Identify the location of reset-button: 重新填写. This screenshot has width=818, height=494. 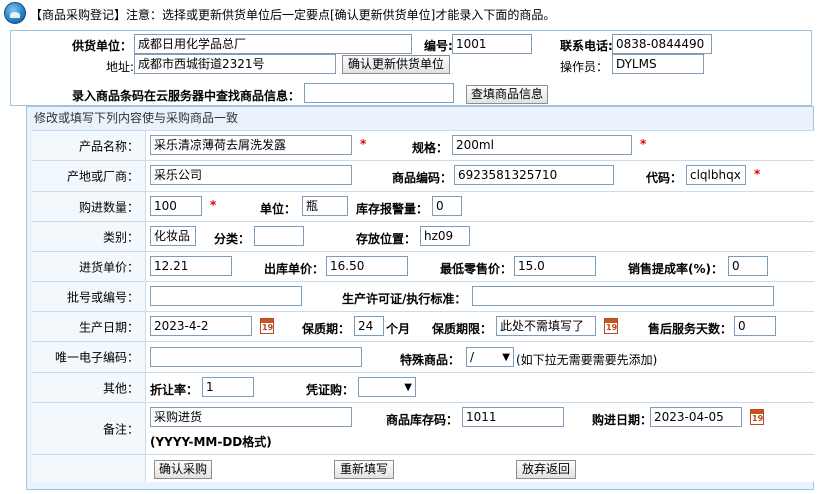
(364, 469).